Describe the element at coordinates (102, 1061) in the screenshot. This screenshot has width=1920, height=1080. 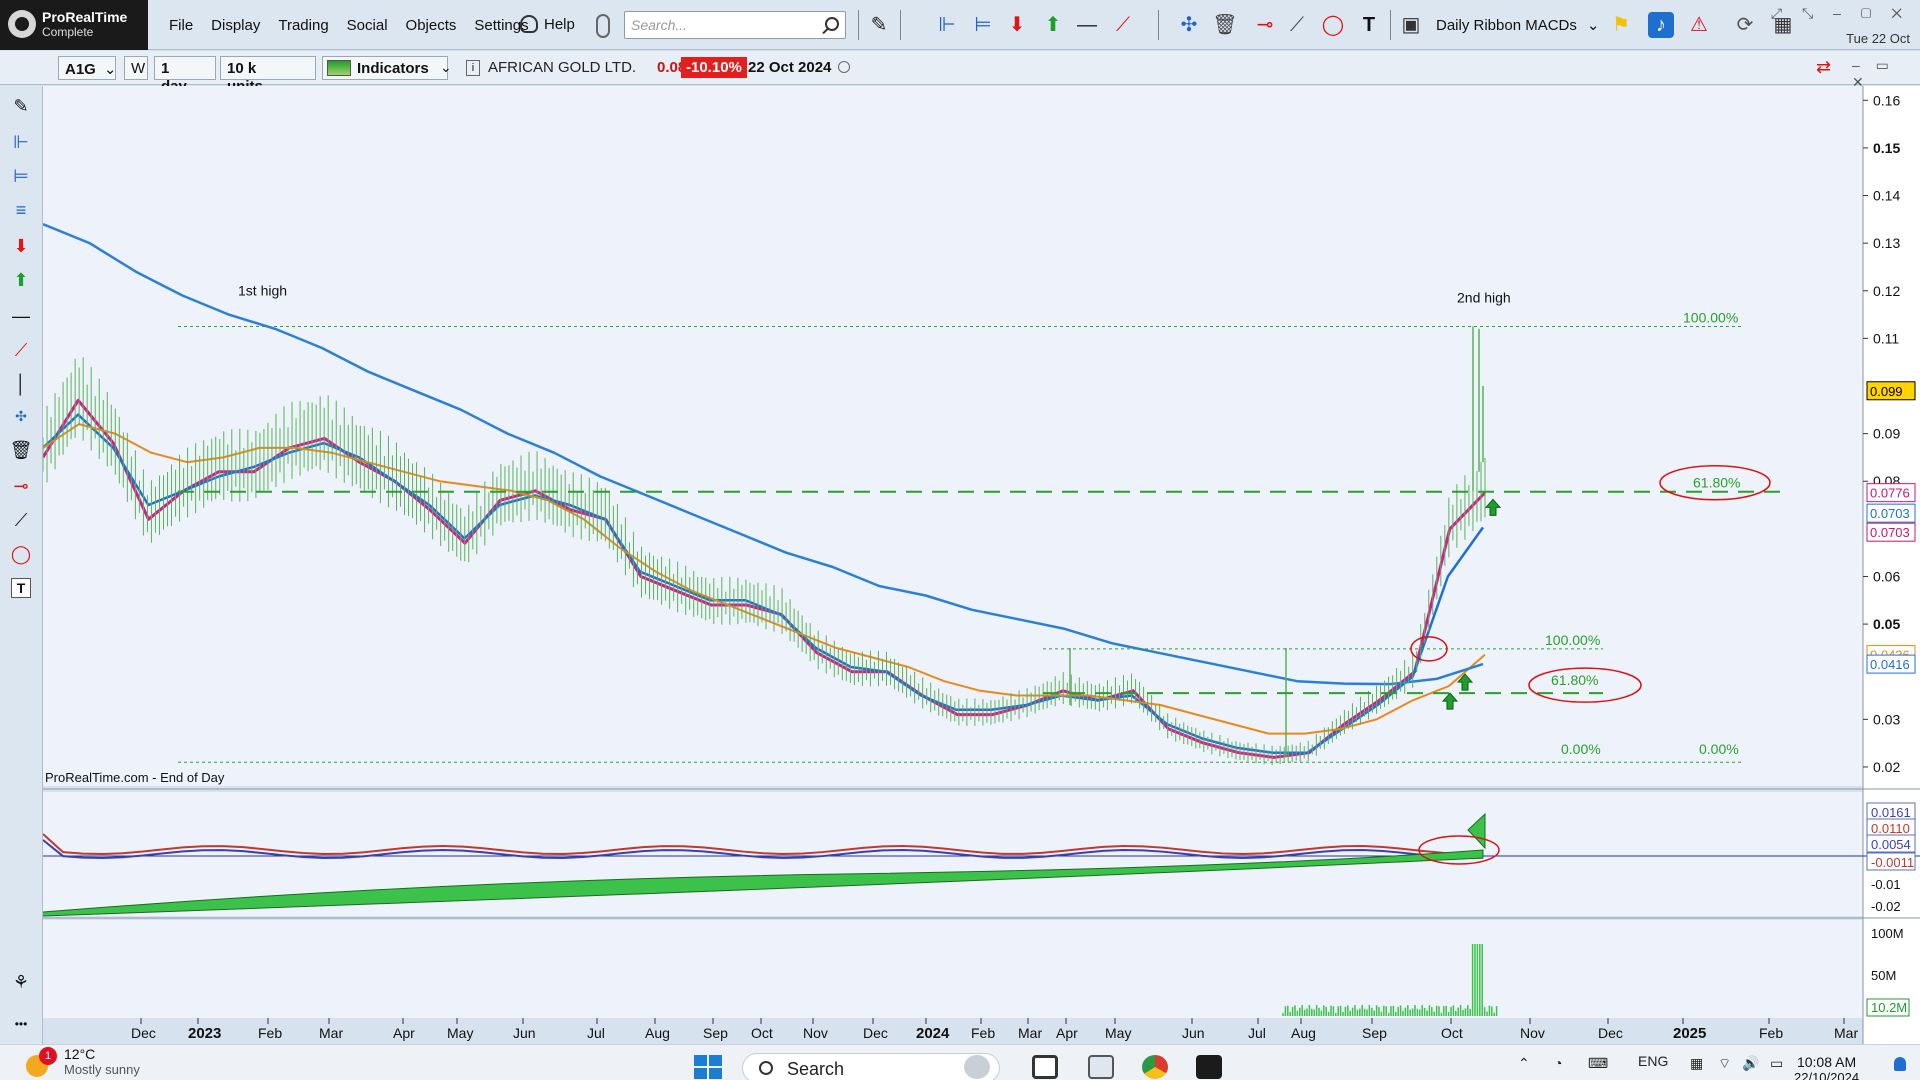
I see `weather-widget: 12°C Mostly sunny` at that location.